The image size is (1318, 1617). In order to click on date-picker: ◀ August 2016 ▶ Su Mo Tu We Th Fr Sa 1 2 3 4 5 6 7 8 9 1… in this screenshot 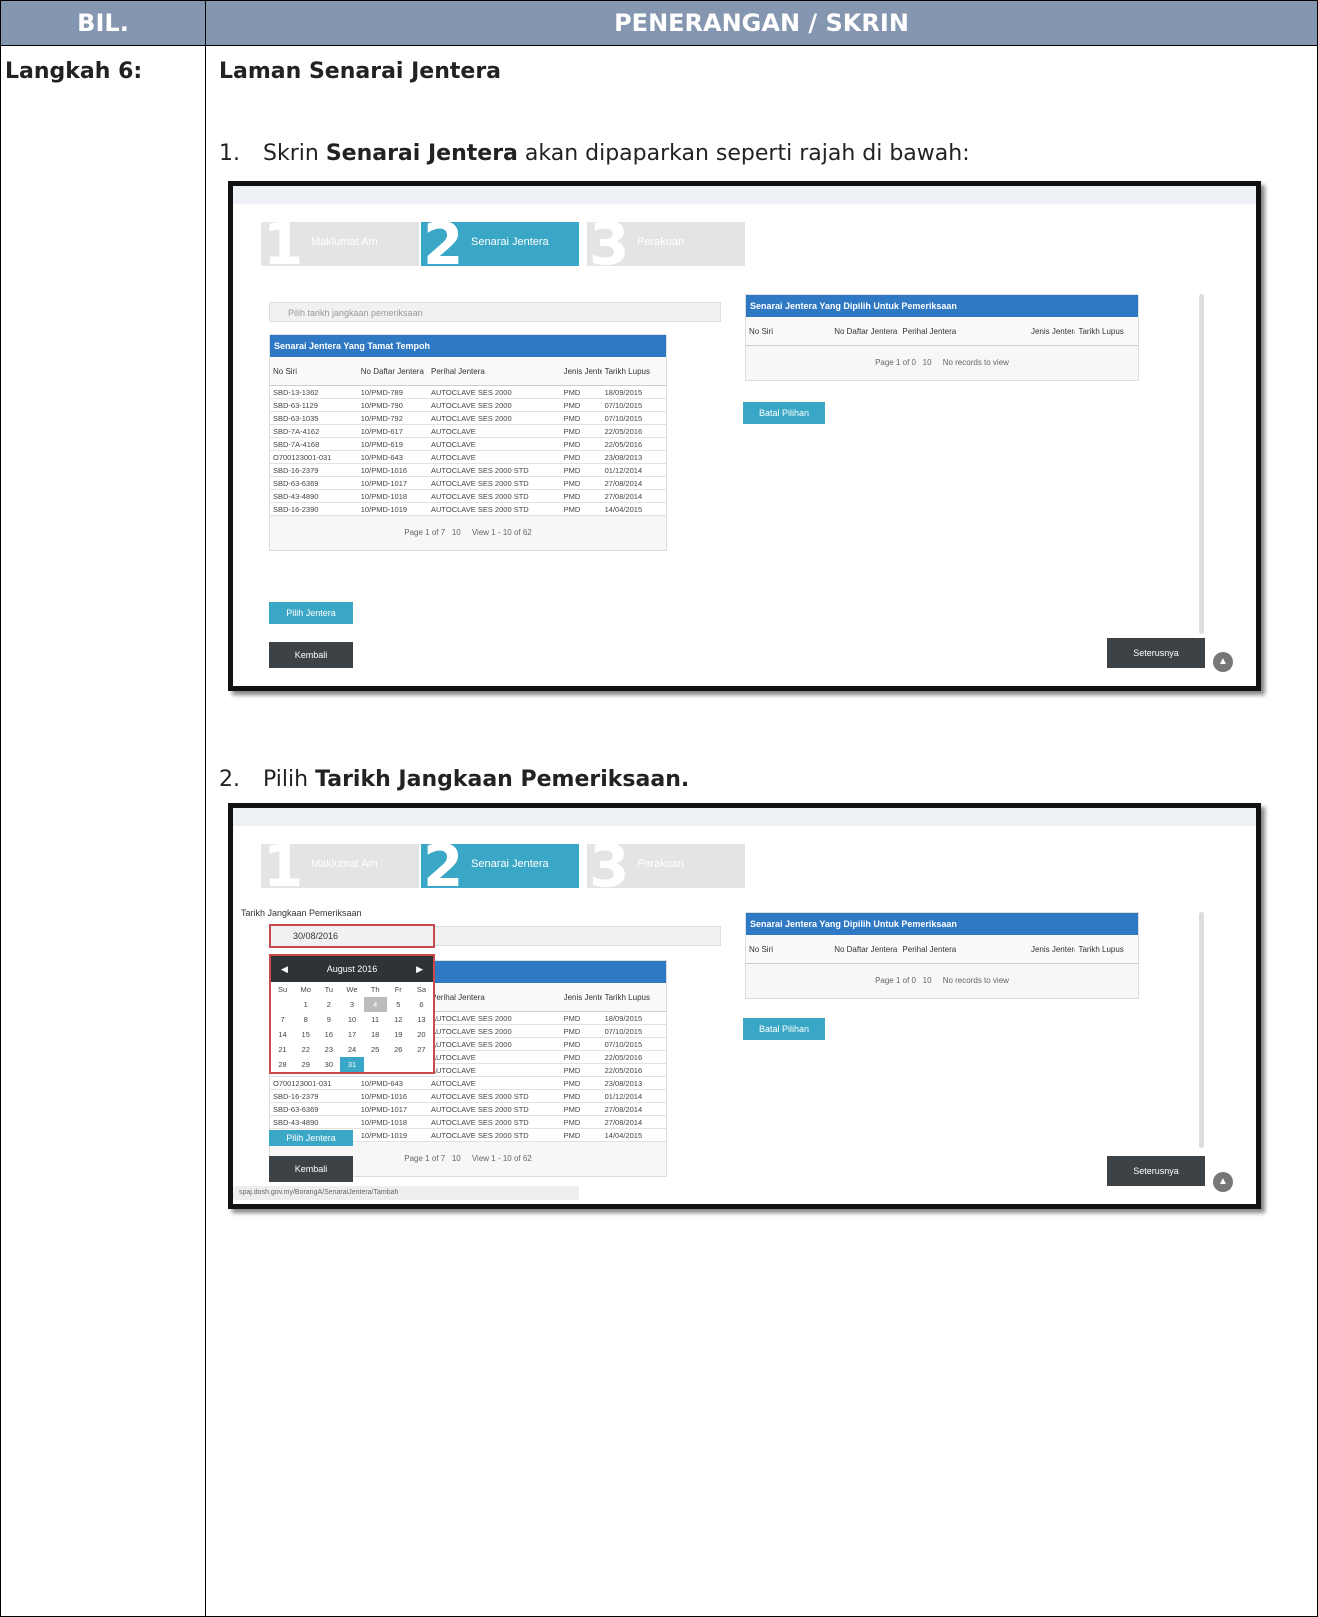, I will do `click(352, 1014)`.